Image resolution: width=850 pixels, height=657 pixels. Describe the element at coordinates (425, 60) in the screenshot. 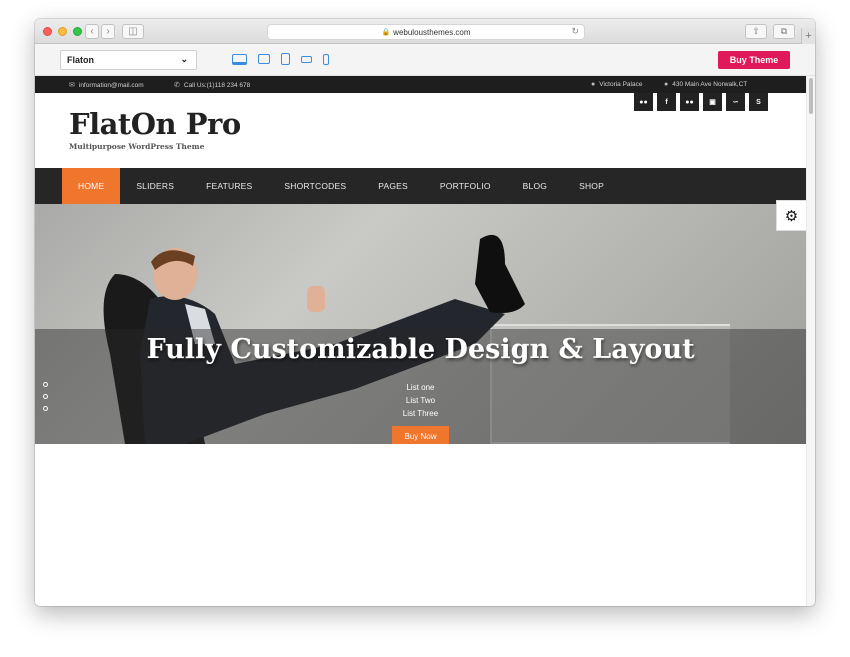

I see `theme-demo-bar: Flaton ⌄ Buy Theme` at that location.